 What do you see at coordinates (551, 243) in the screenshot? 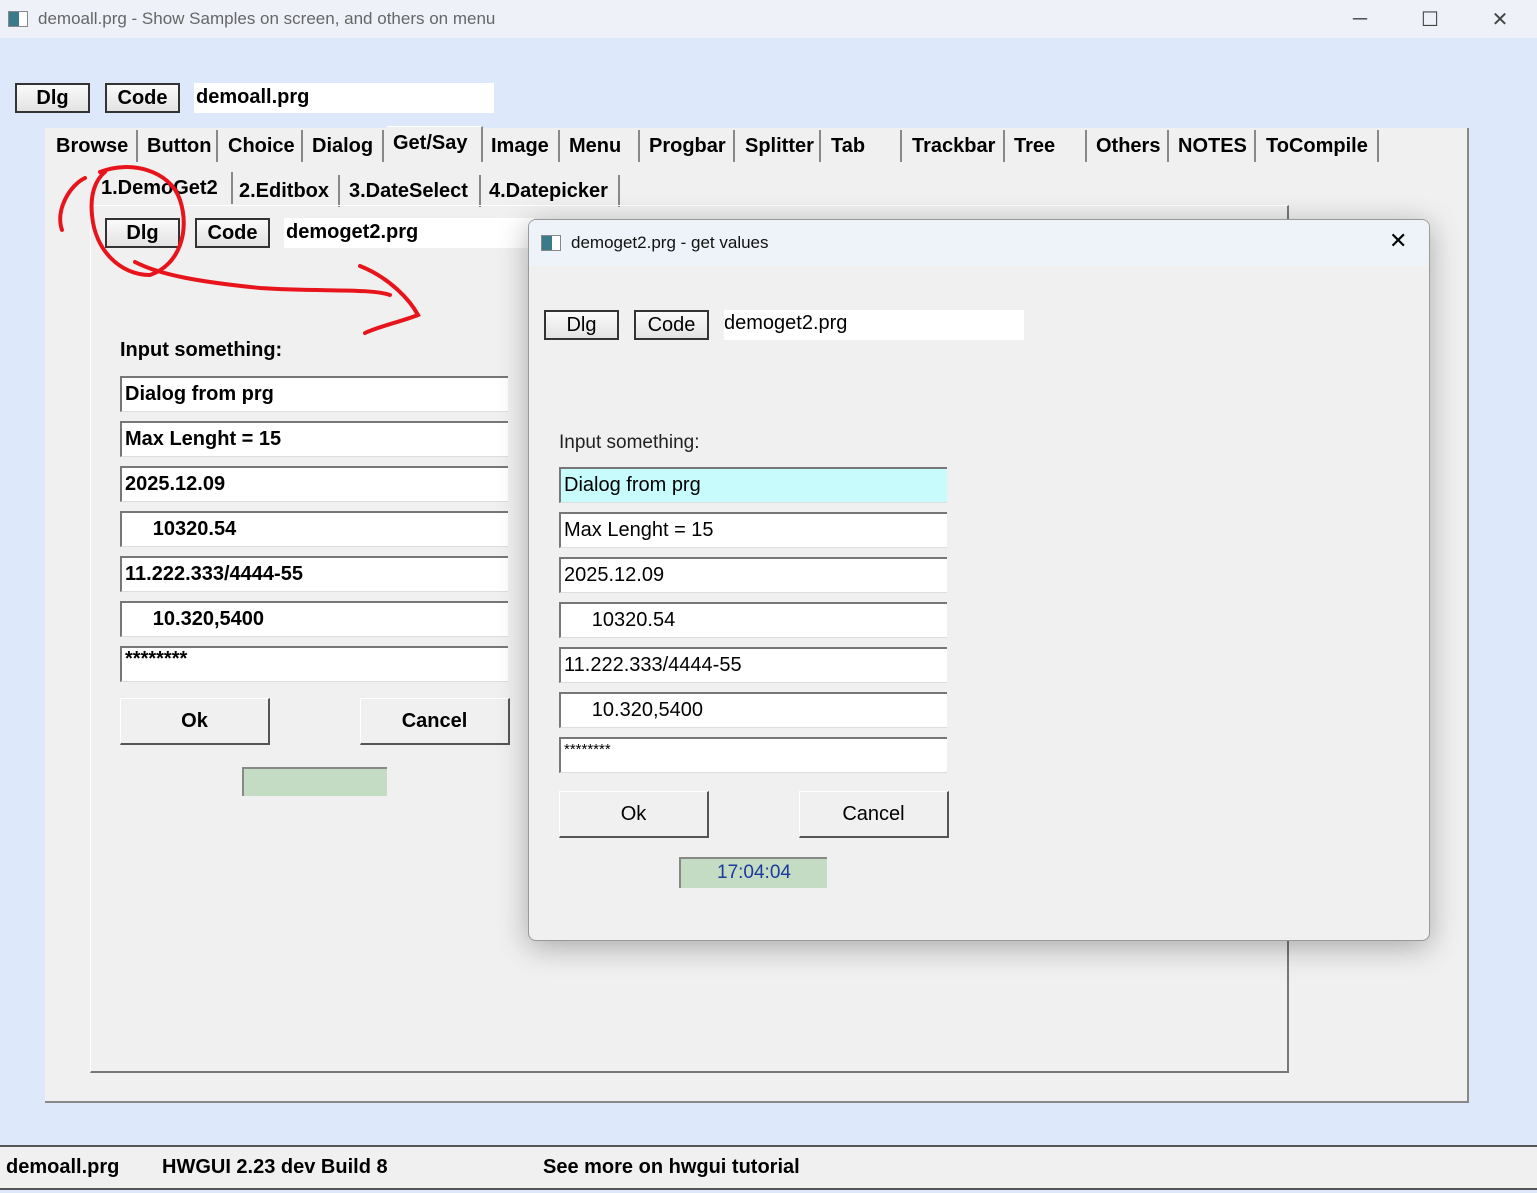
I see `dialog-app-icon` at bounding box center [551, 243].